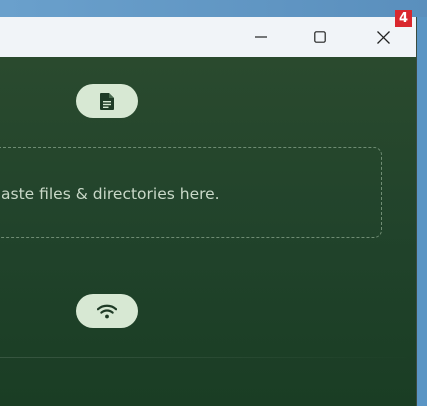  I want to click on minimize-icon, so click(261, 37).